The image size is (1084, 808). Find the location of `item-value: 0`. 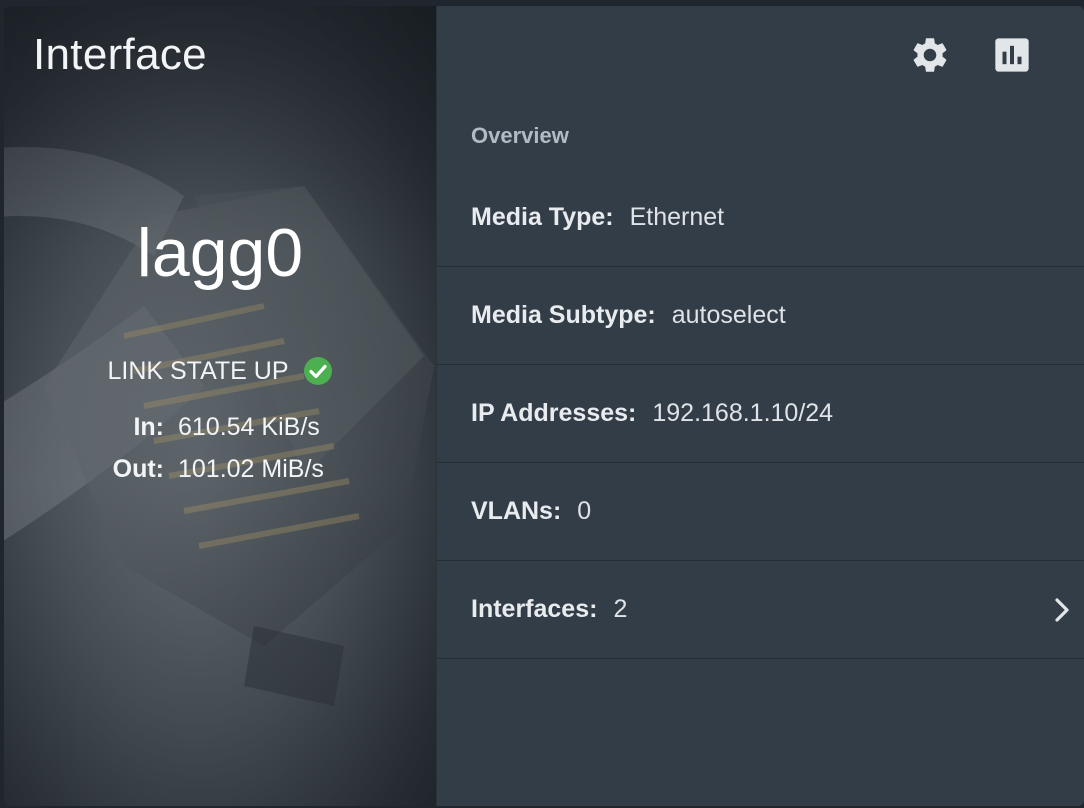

item-value: 0 is located at coordinates (584, 511).